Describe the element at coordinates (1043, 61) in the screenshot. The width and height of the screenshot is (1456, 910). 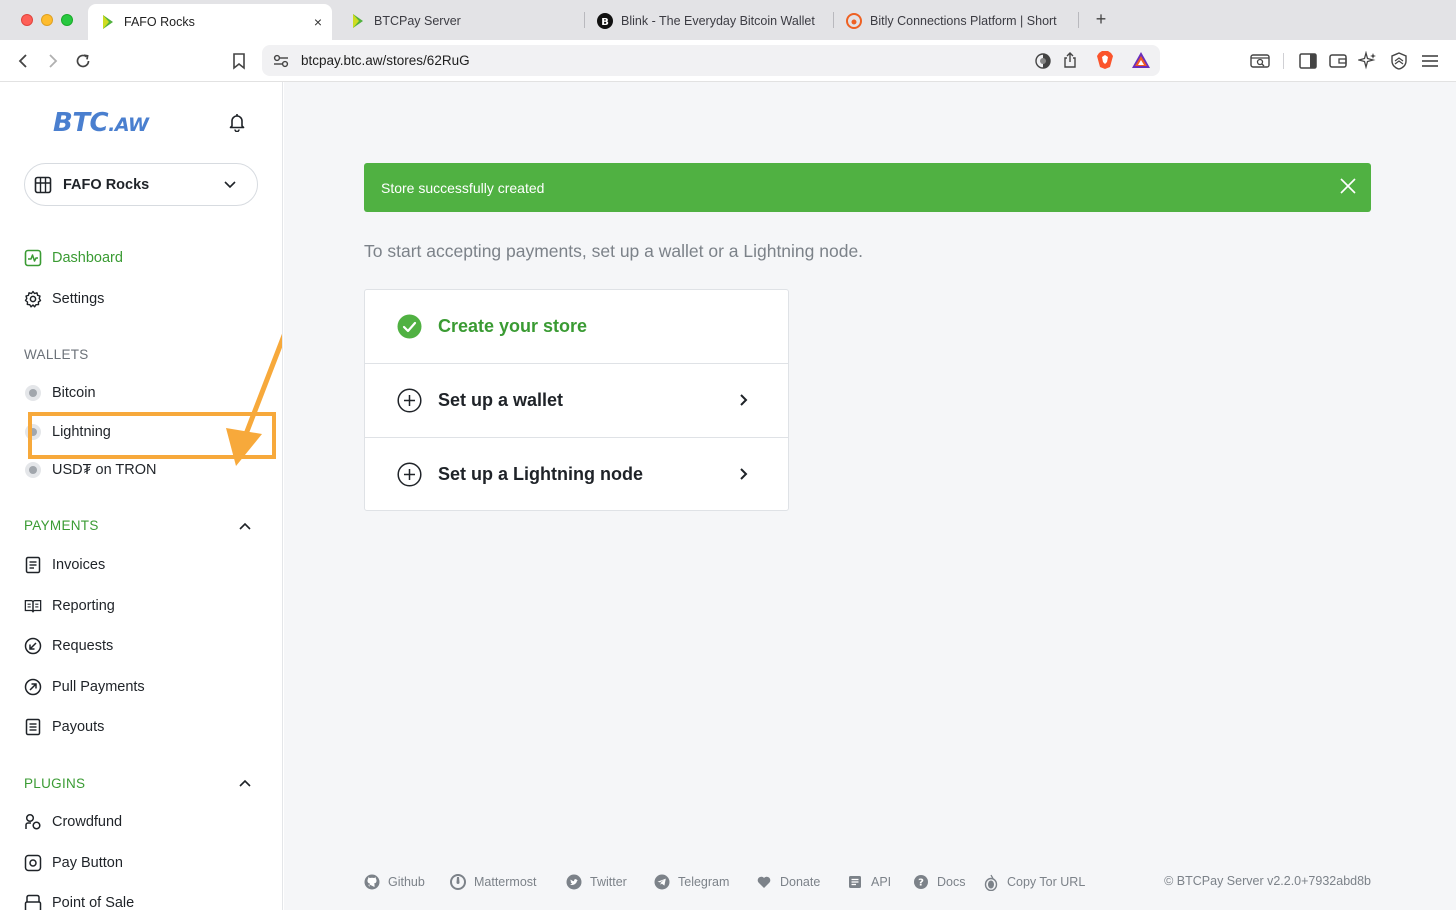
I see `reader-mode-icon` at that location.